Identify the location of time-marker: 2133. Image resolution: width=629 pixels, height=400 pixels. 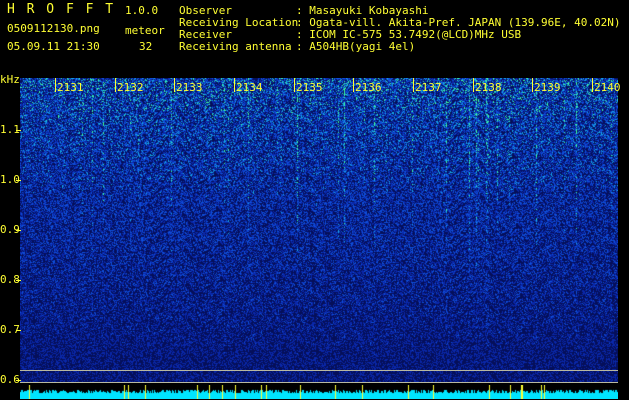
(189, 87).